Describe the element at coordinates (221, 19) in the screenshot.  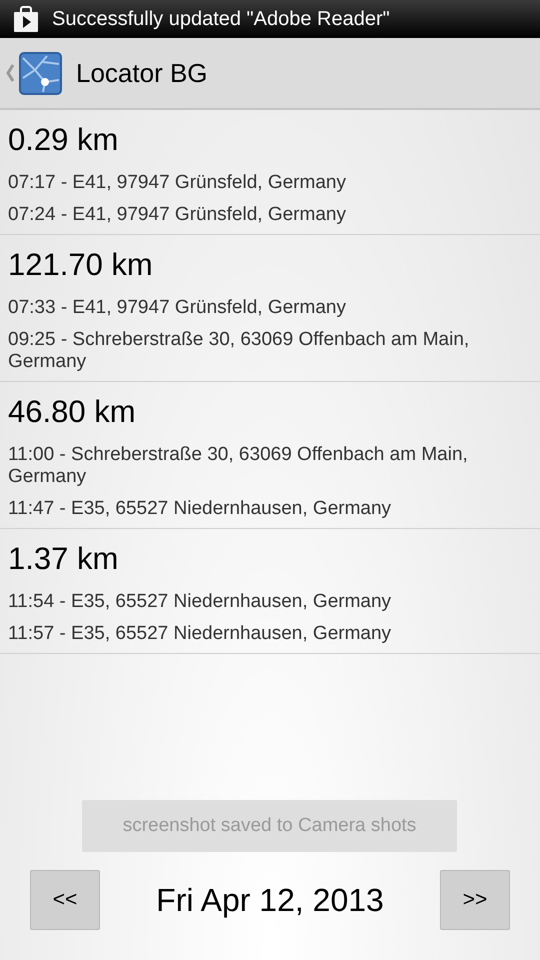
I see `notification-text: Successfully updated "Adobe Reader"` at that location.